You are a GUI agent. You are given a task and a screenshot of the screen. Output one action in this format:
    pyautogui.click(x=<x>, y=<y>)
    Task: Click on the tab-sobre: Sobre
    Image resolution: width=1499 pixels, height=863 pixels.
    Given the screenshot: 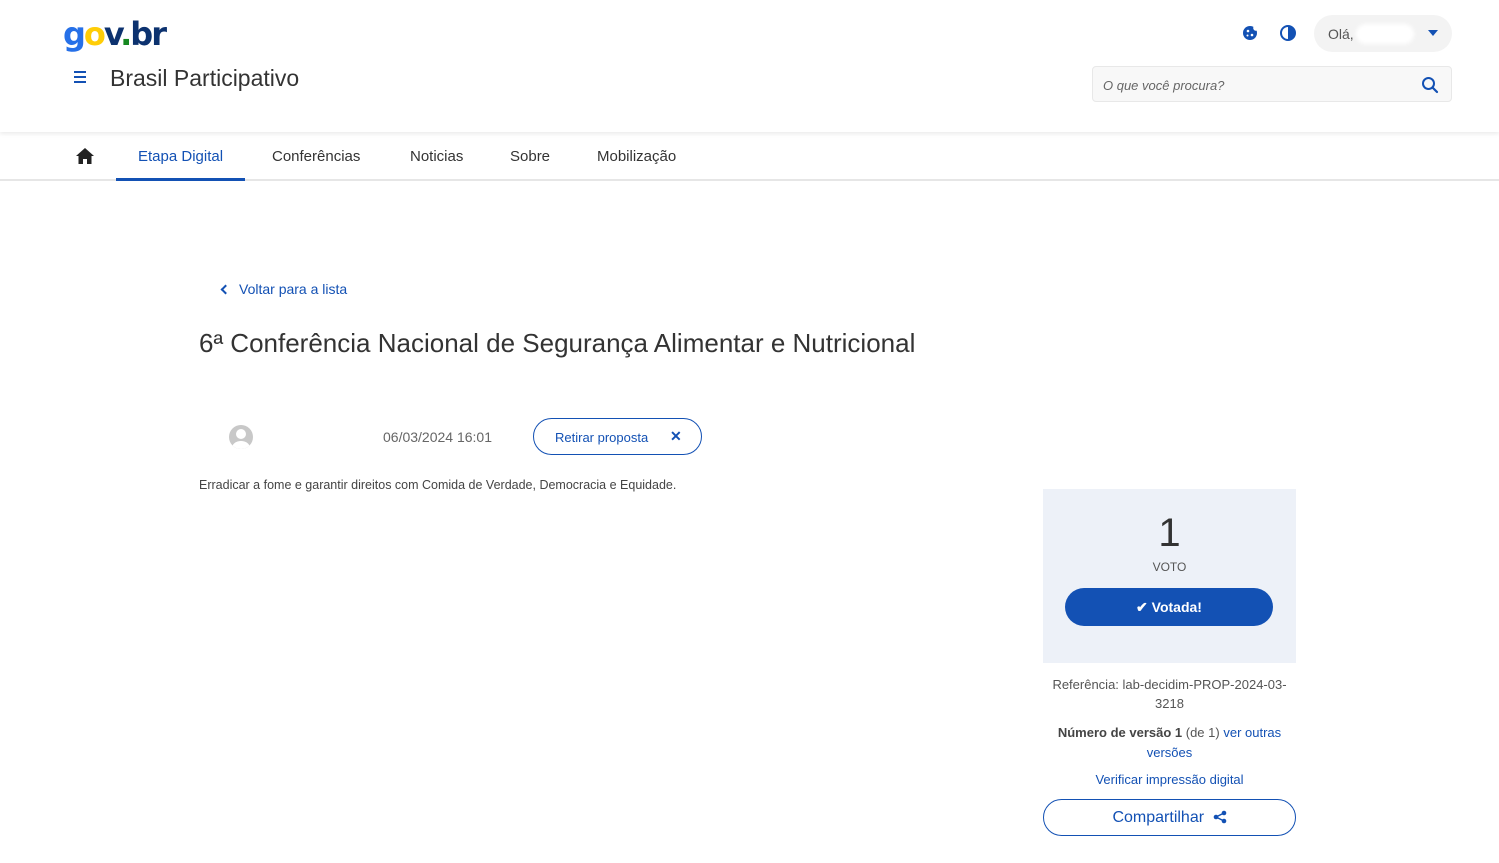 What is the action you would take?
    pyautogui.click(x=530, y=156)
    